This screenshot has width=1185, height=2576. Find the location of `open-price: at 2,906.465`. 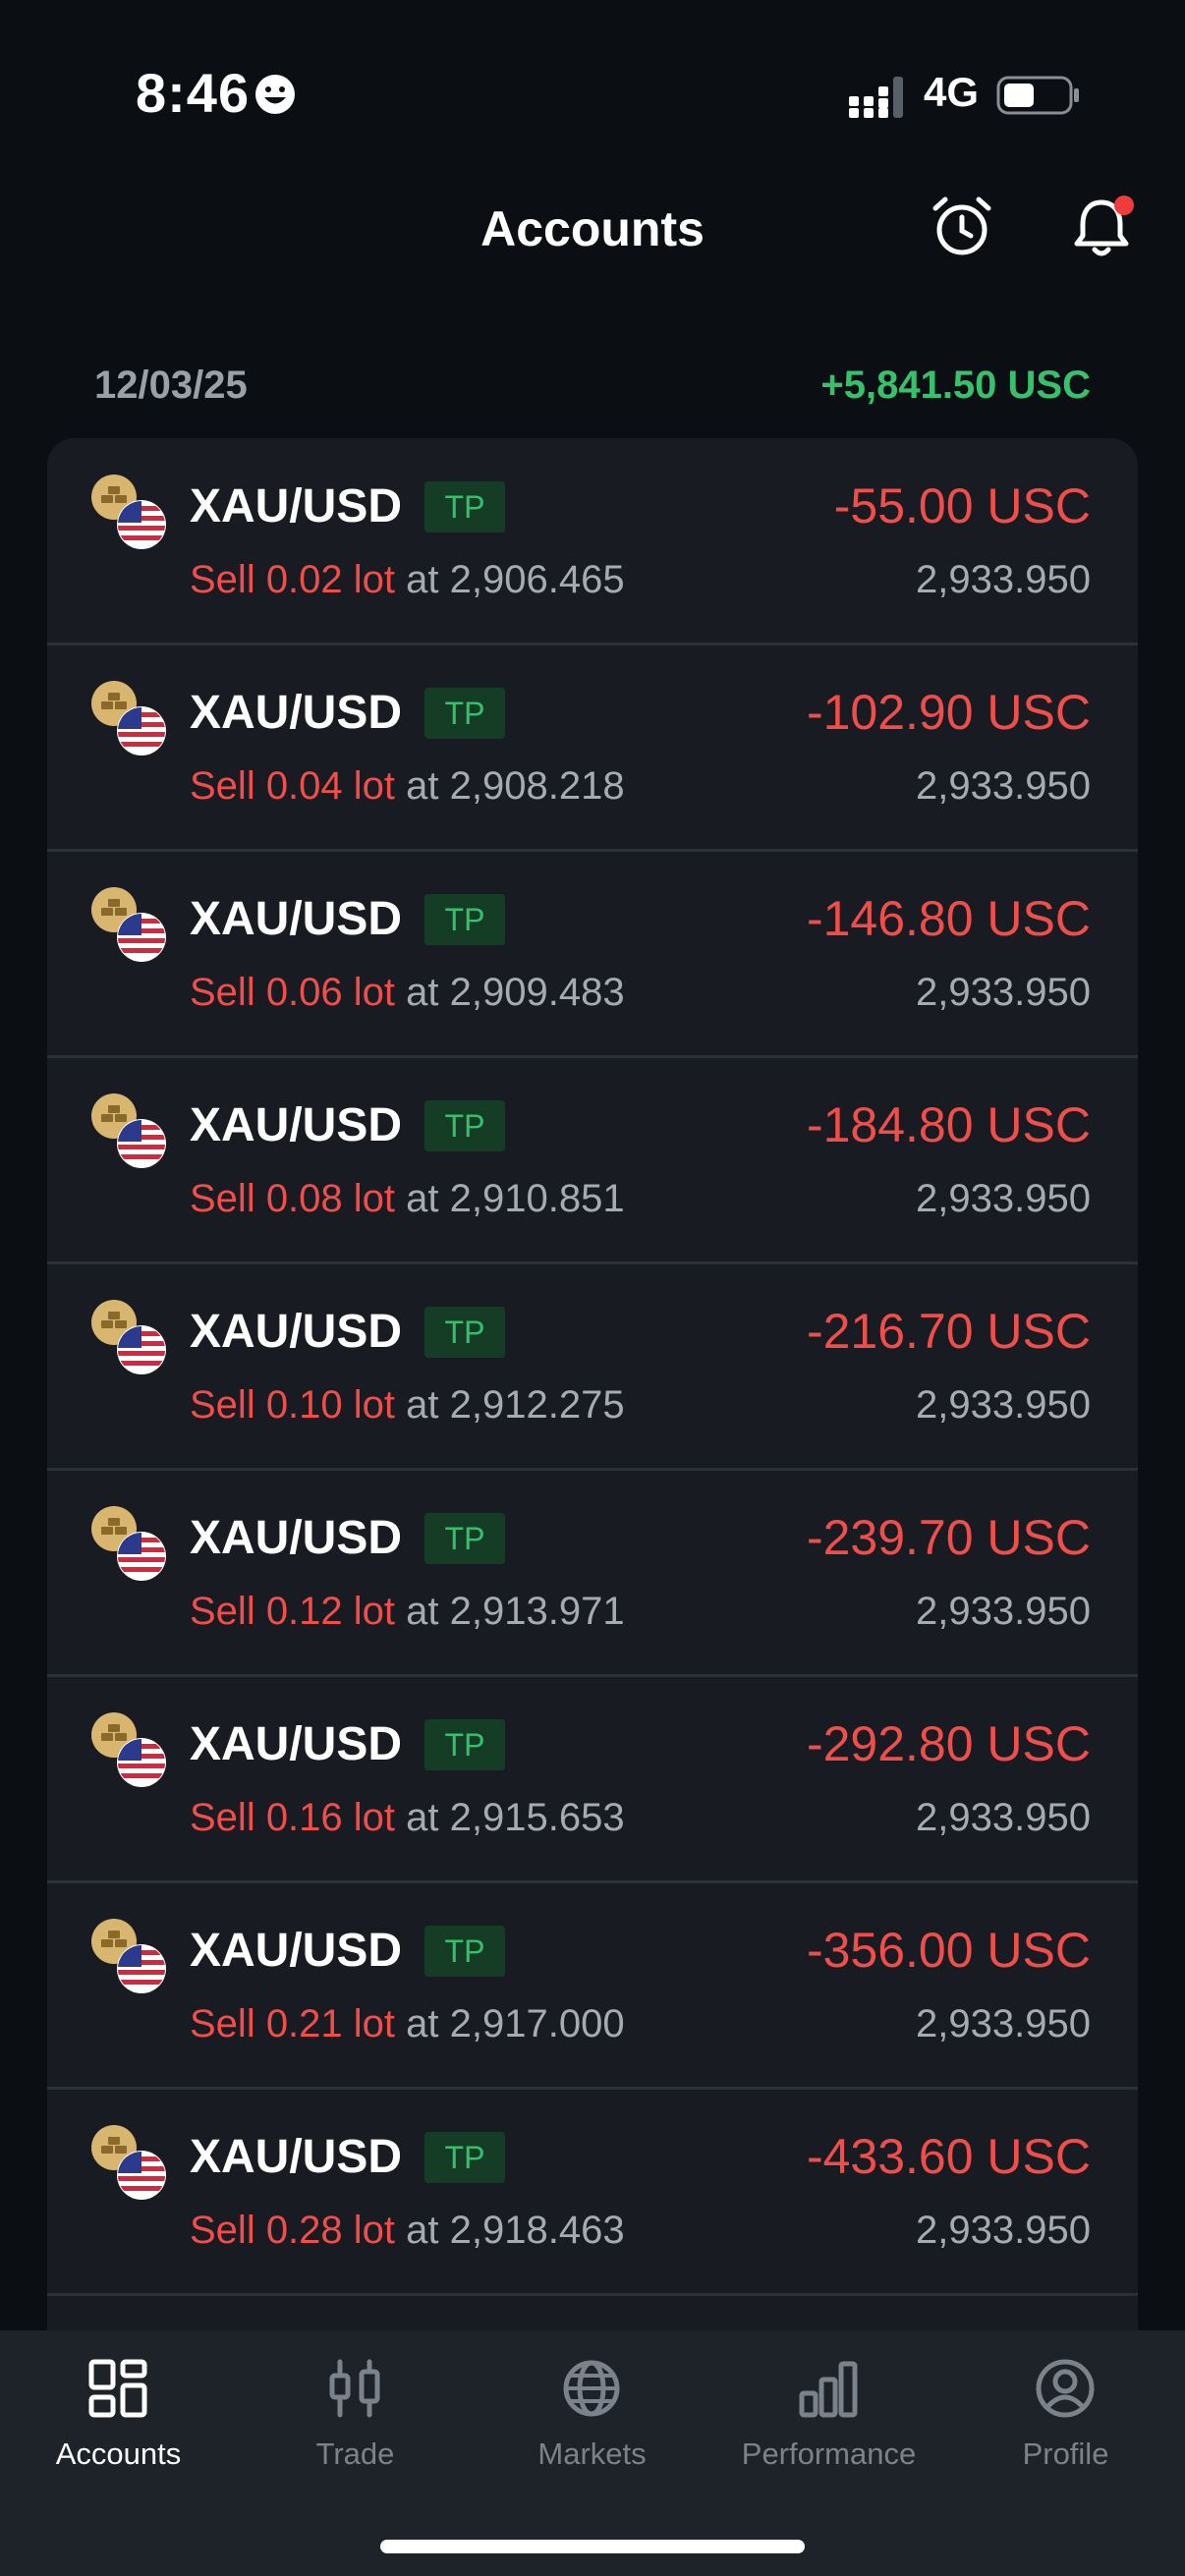

open-price: at 2,906.465 is located at coordinates (515, 579).